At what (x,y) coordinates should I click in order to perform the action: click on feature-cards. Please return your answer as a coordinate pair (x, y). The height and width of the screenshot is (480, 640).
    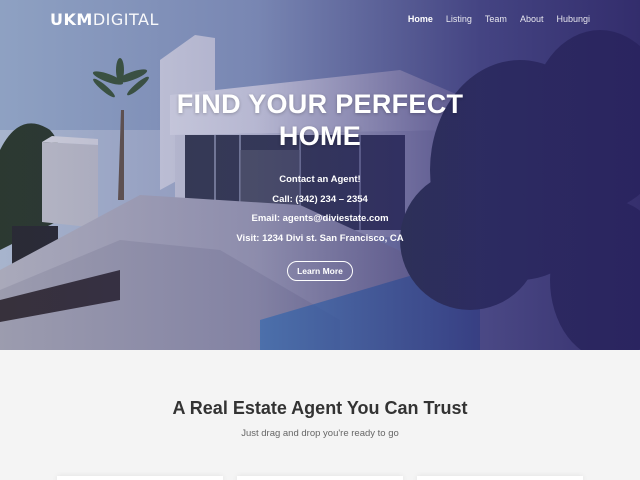
    Looking at the image, I should click on (320, 478).